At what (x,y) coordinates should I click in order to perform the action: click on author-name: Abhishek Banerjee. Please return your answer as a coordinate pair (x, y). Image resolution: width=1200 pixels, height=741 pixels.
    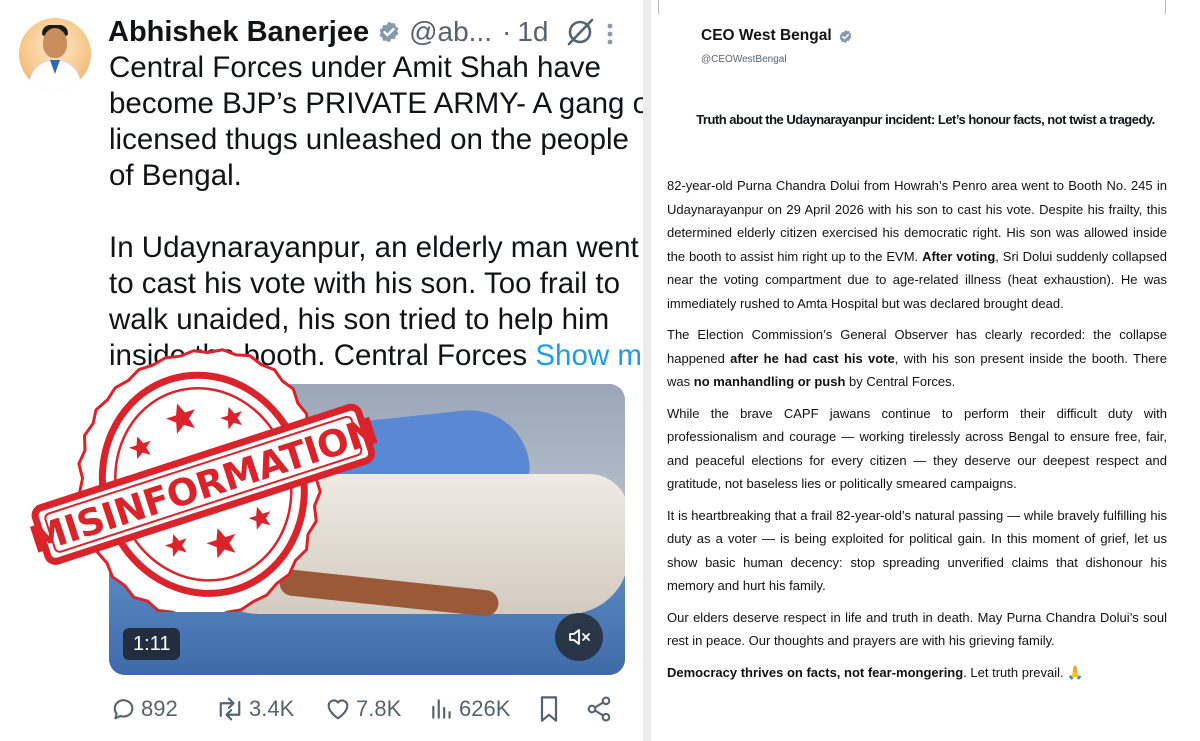
    Looking at the image, I should click on (238, 32).